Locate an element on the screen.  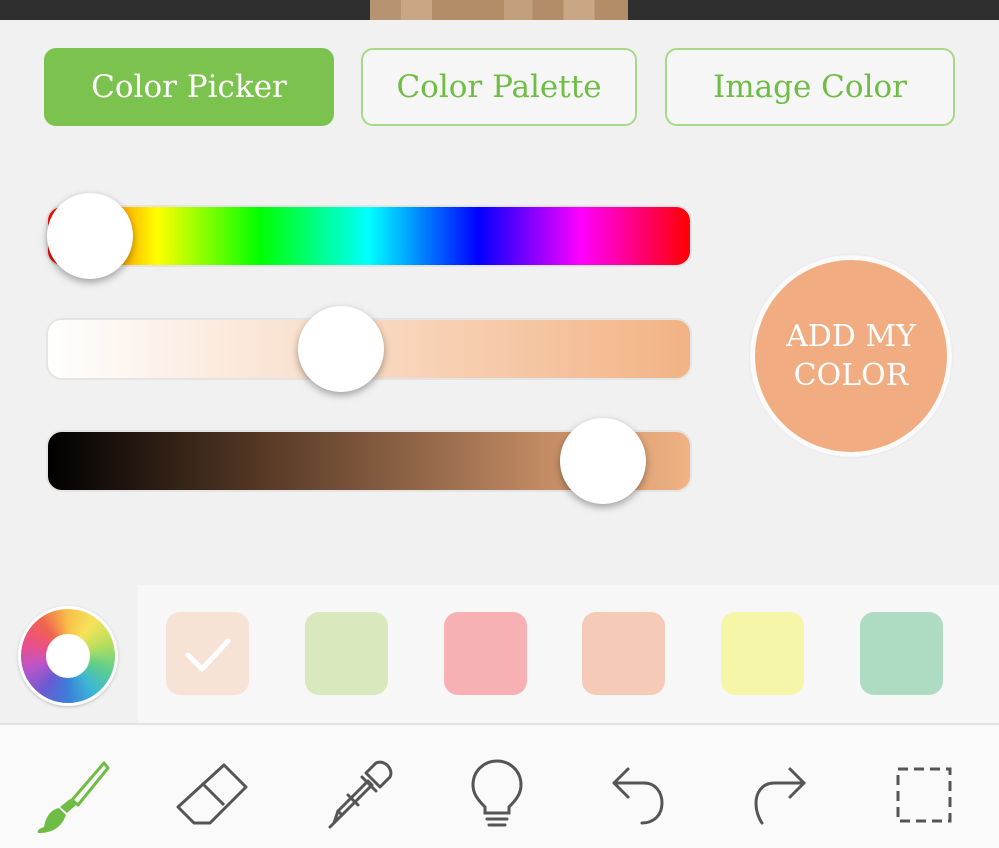
redo-icon is located at coordinates (780, 796).